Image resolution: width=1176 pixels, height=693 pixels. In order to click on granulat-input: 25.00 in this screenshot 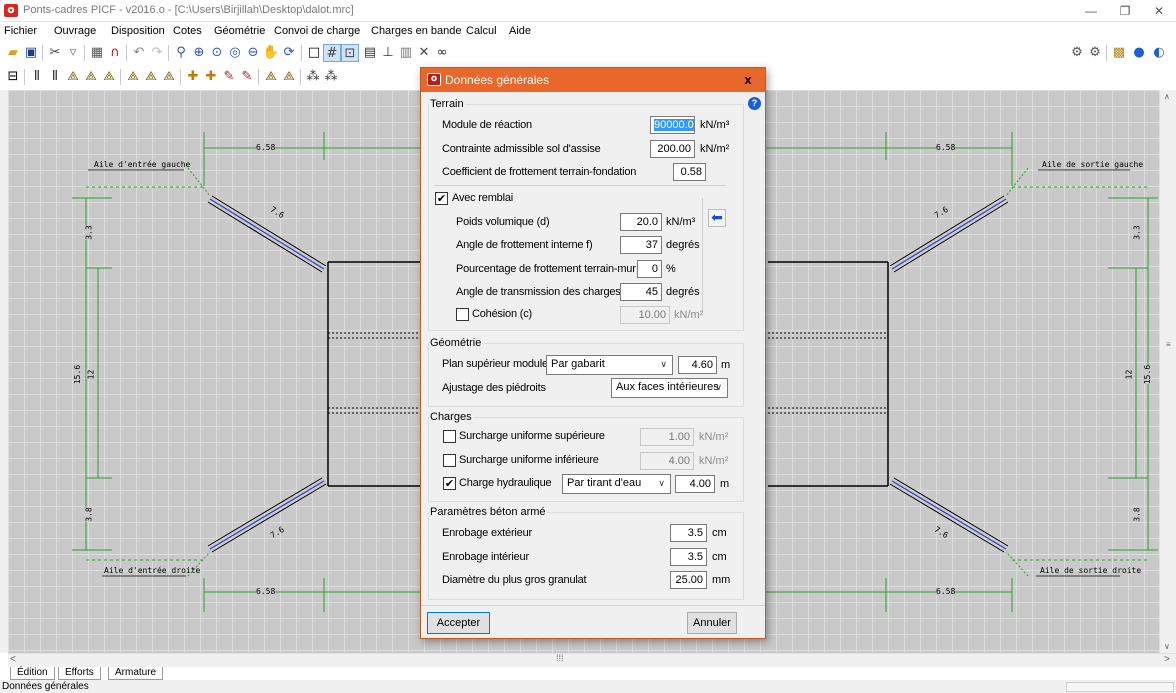, I will do `click(688, 580)`.